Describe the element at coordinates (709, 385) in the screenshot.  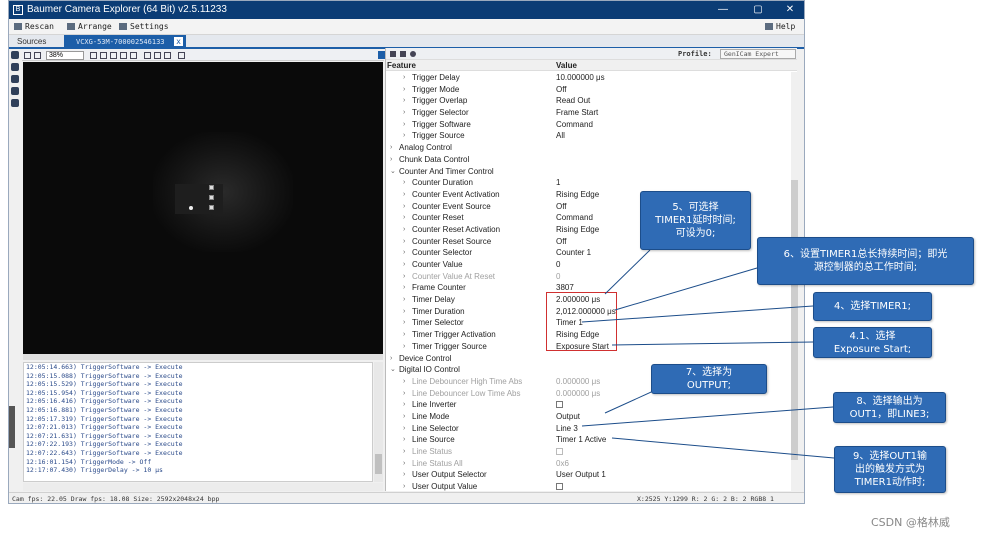
I see `callout-line: OUTPUT;` at that location.